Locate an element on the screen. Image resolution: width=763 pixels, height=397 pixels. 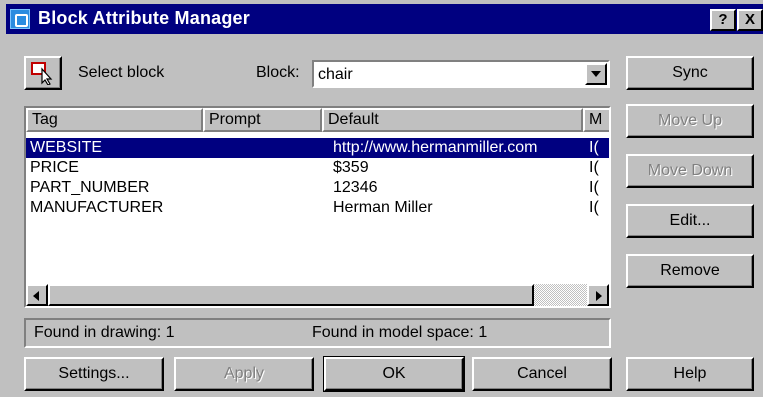
help-title-button: ? is located at coordinates (723, 20).